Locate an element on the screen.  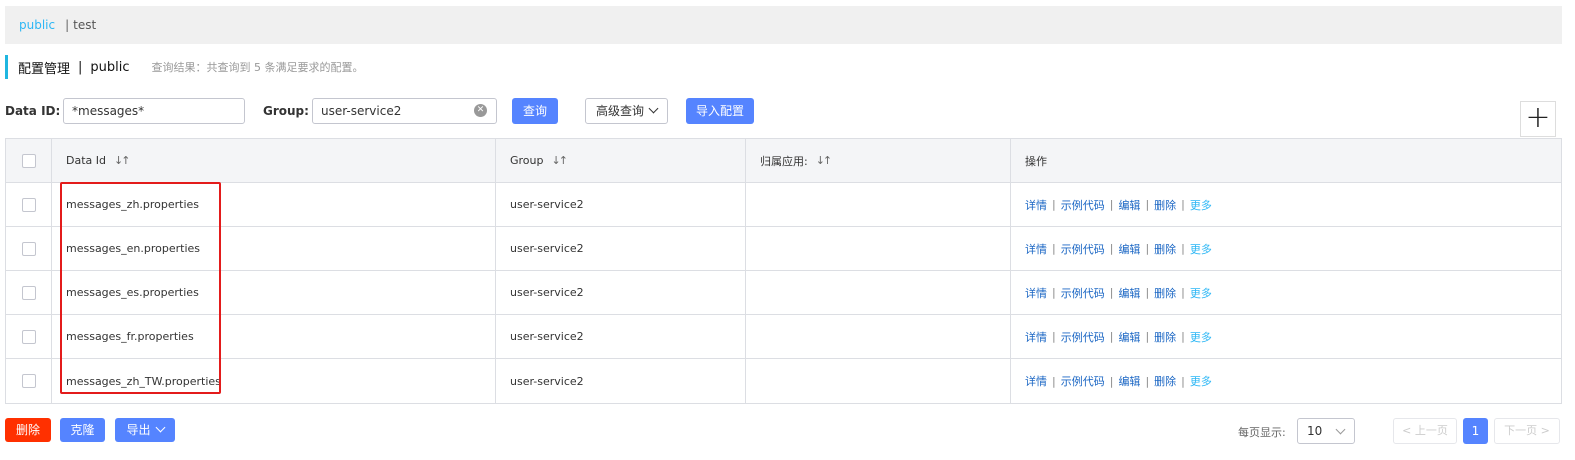
header-data-id: Data Id ↓↑ is located at coordinates (274, 160).